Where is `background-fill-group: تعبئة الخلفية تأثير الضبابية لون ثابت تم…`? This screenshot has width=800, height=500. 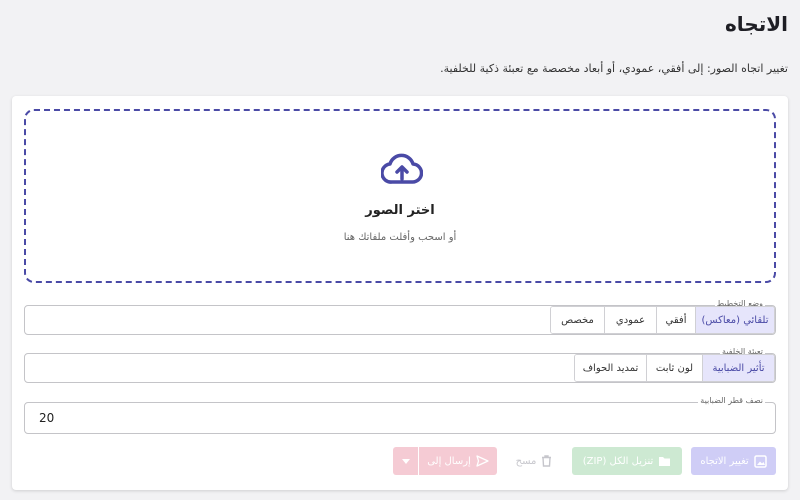 background-fill-group: تعبئة الخلفية تأثير الضبابية لون ثابت تم… is located at coordinates (400, 365).